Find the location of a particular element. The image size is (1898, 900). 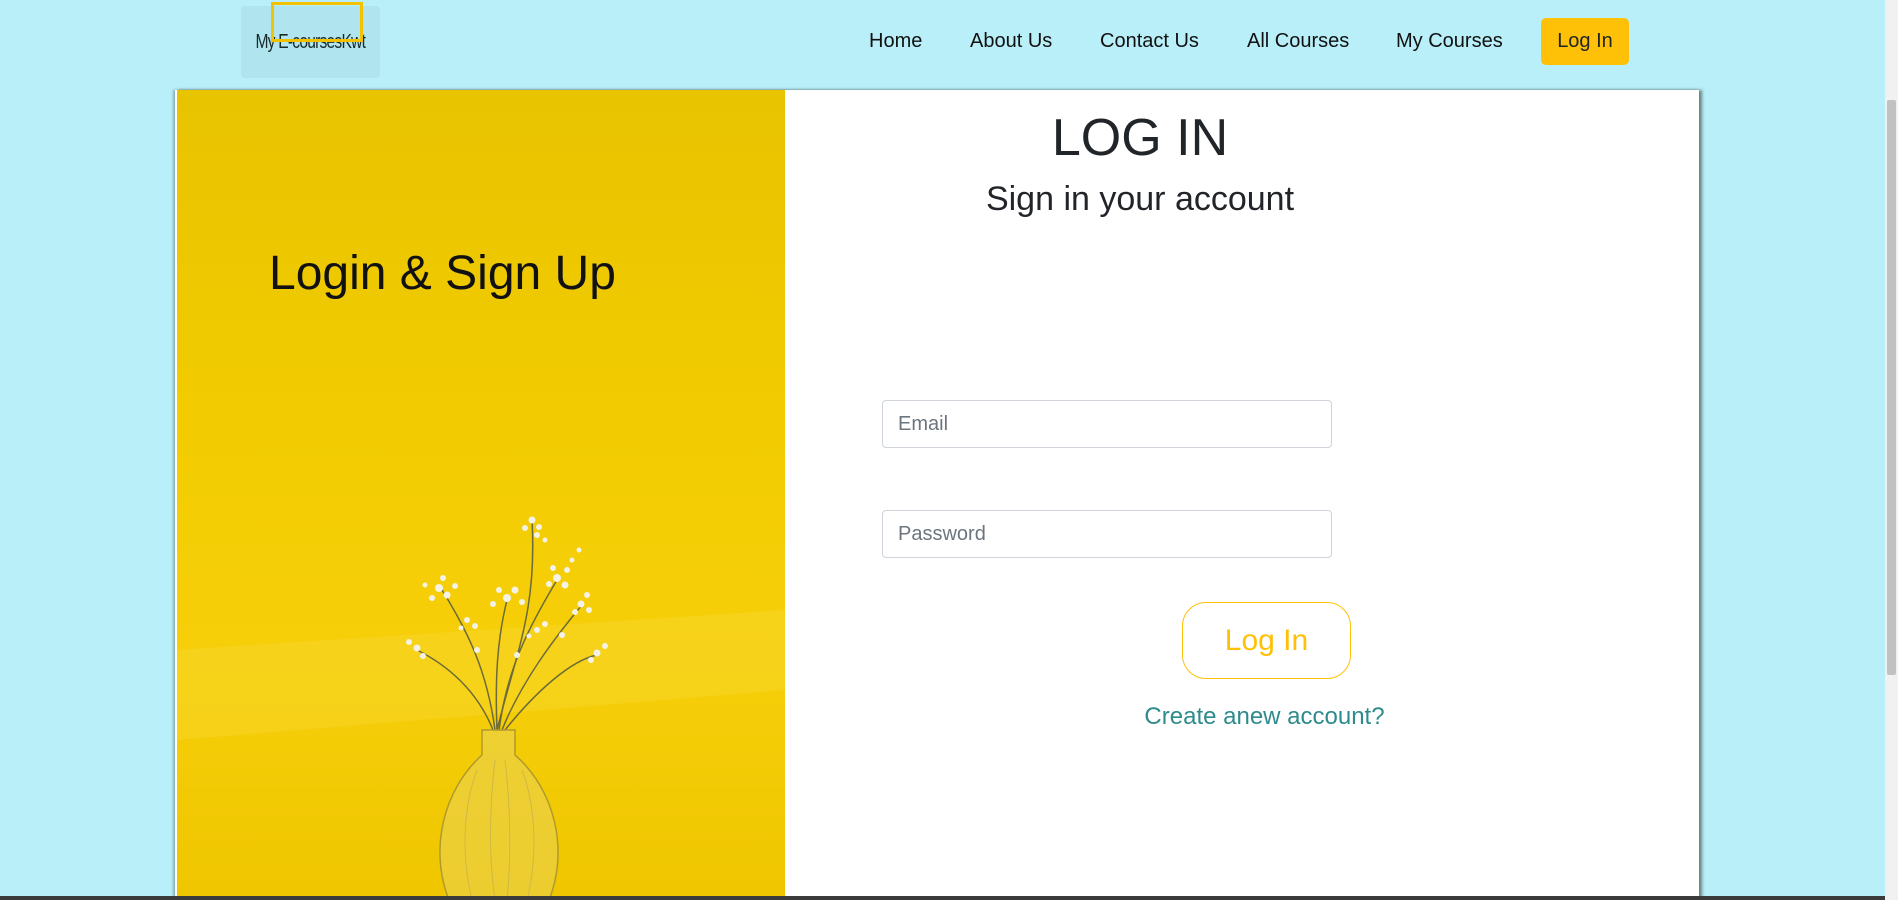

bottom-edge is located at coordinates (942, 898).